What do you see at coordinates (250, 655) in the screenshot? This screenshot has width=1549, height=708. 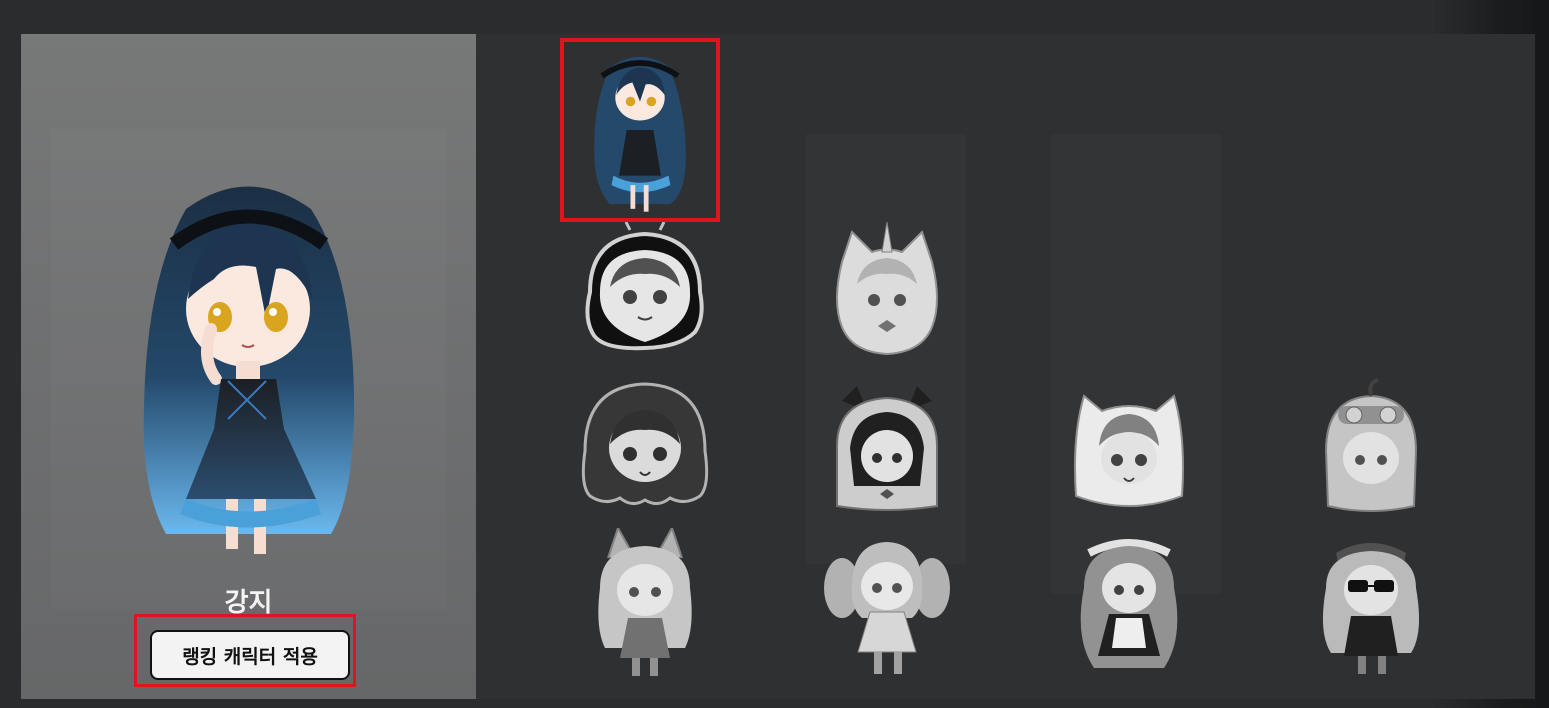 I see `apply-ranking-character-button: 랭킹 캐릭터 적용` at bounding box center [250, 655].